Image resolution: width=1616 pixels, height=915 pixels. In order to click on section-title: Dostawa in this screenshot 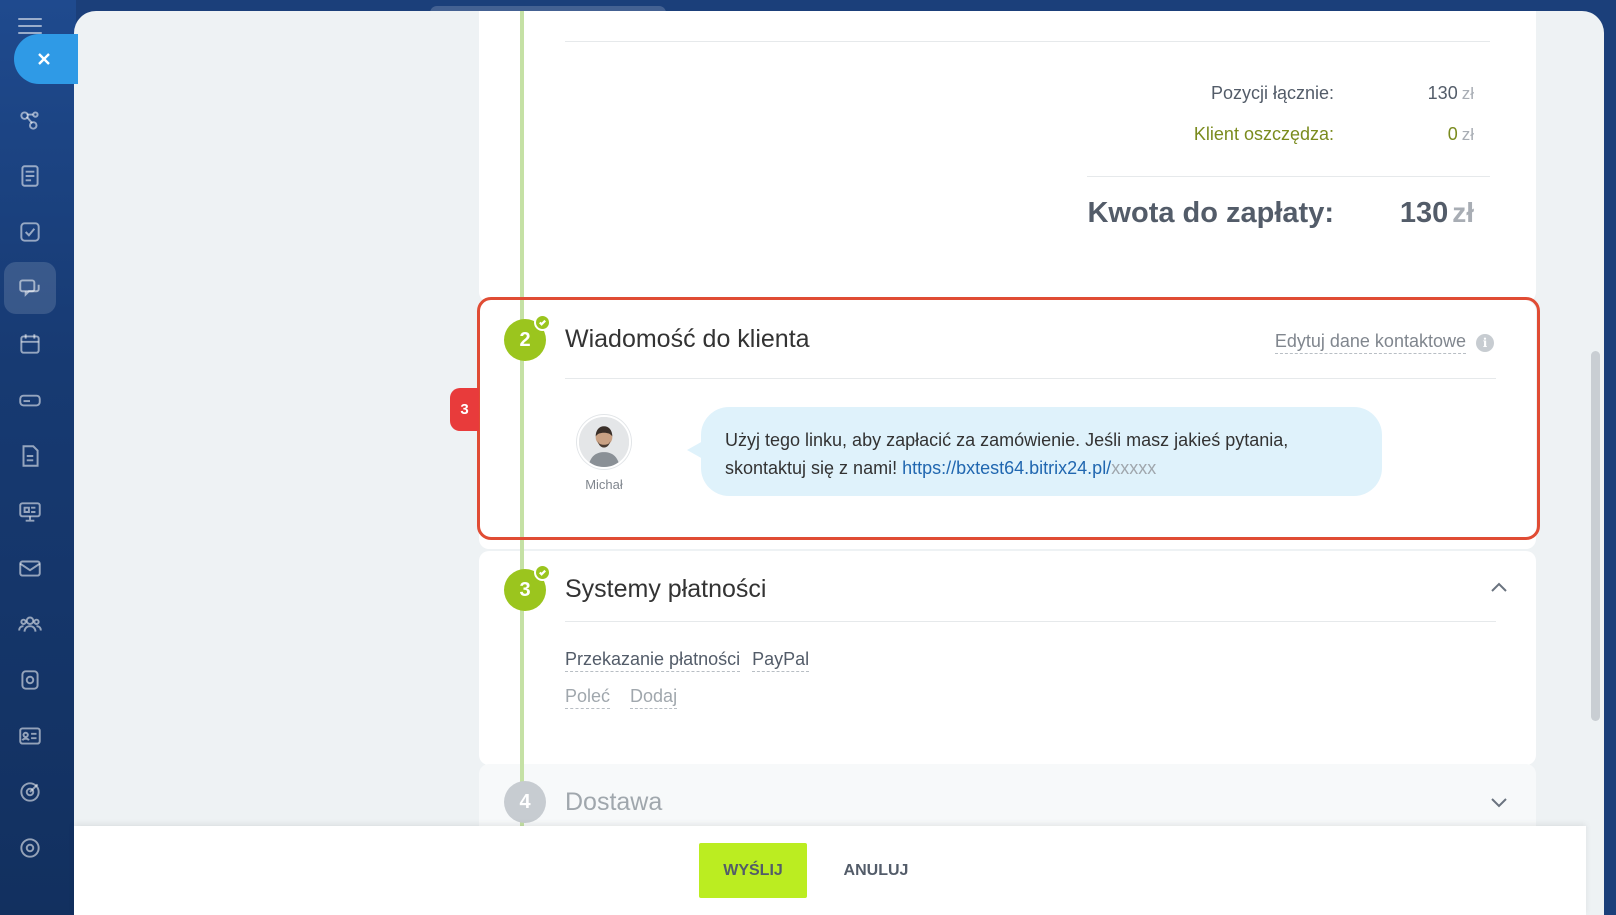, I will do `click(614, 802)`.